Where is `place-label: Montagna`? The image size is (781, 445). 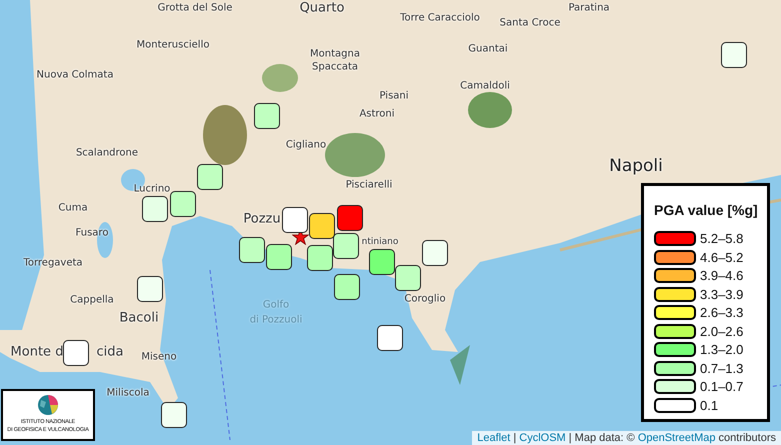
place-label: Montagna is located at coordinates (335, 54).